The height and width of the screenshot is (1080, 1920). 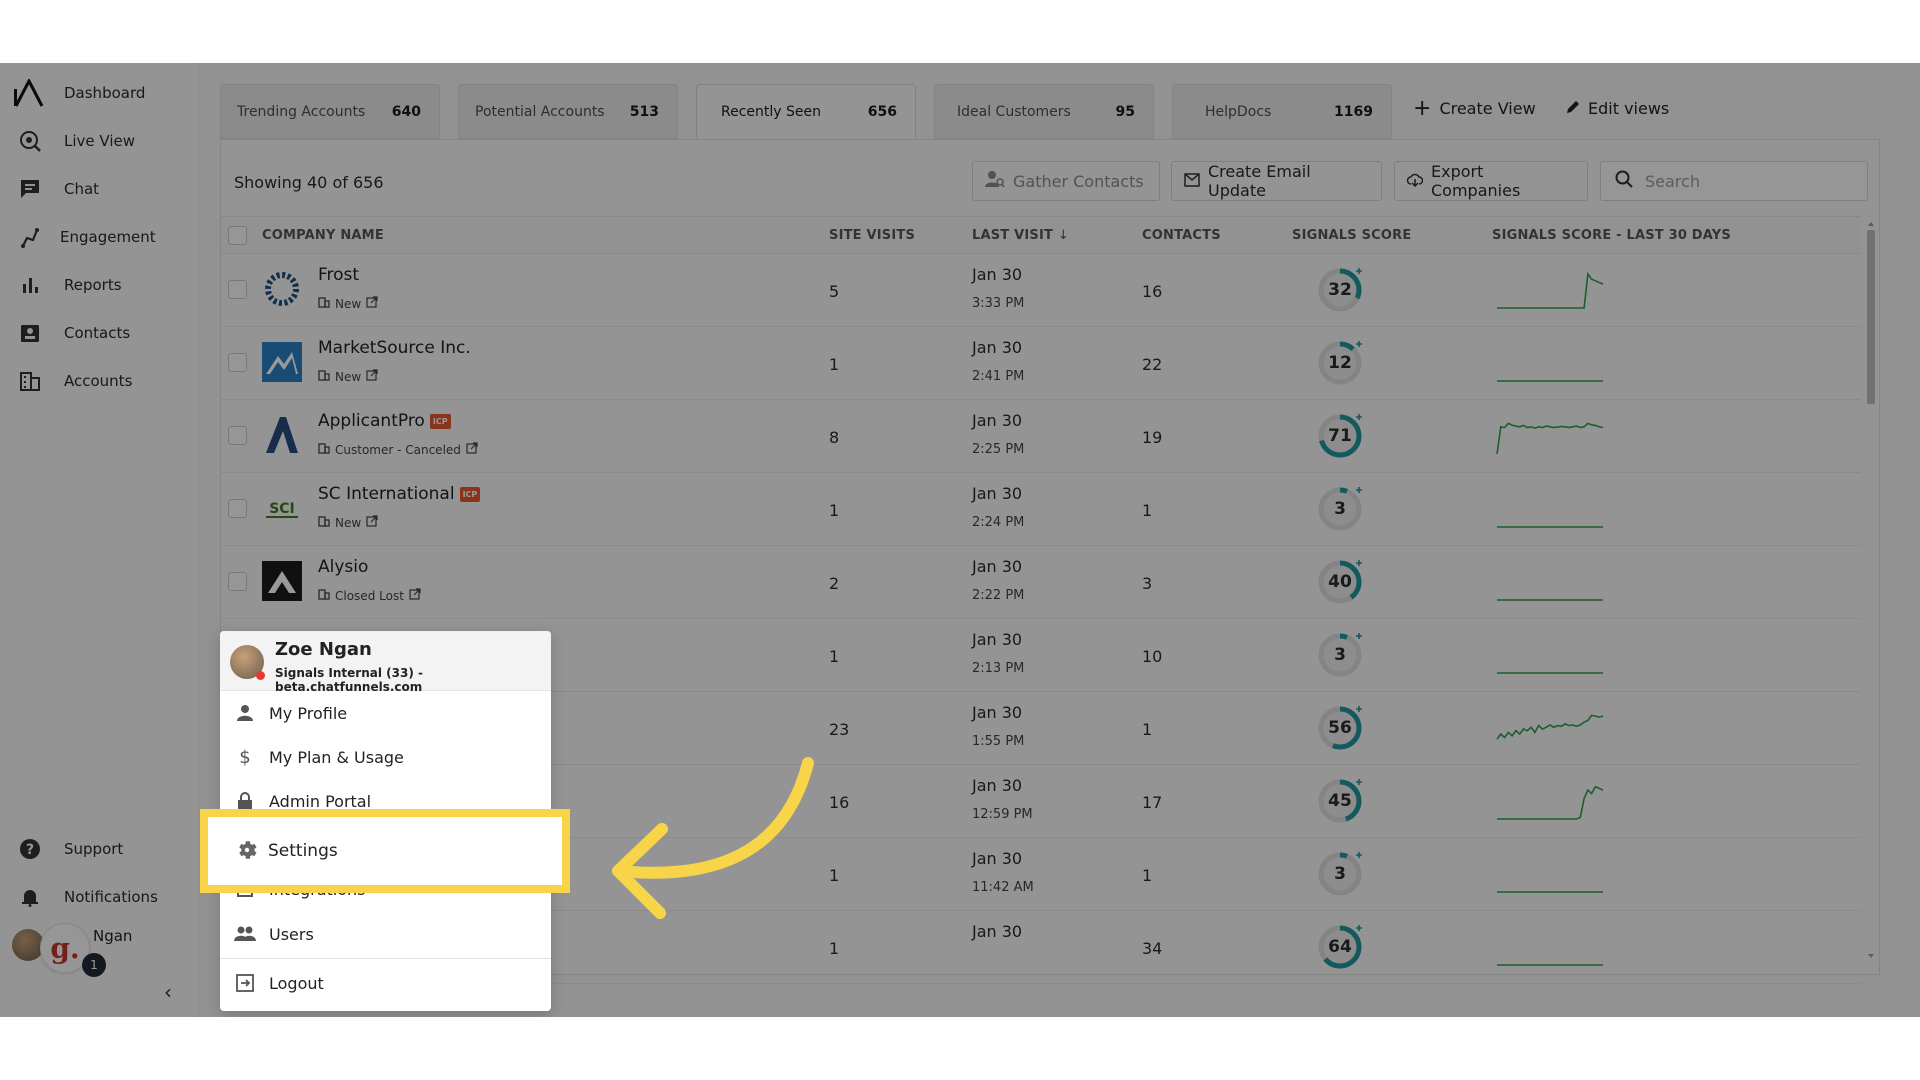 What do you see at coordinates (303, 851) in the screenshot?
I see `menu-item-label: Settings` at bounding box center [303, 851].